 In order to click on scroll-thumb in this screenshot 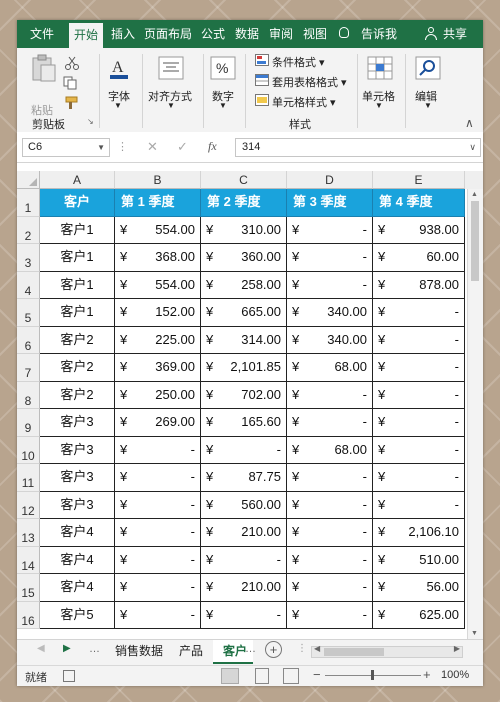, I will do `click(354, 652)`.